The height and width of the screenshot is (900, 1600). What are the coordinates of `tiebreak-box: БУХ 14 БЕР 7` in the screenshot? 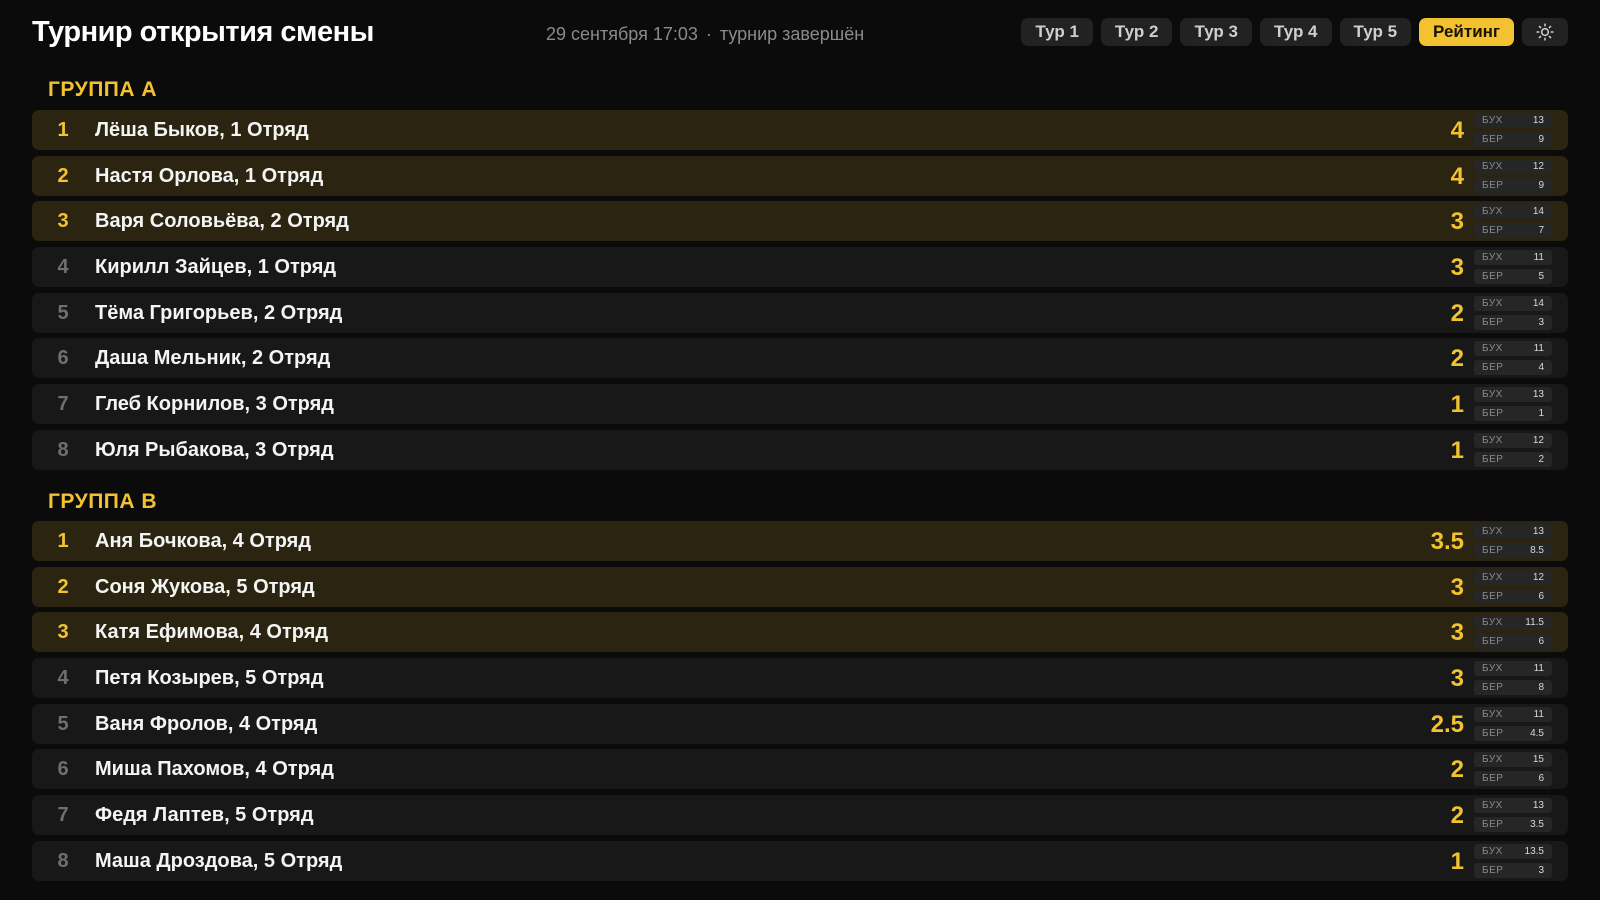 It's located at (1513, 223).